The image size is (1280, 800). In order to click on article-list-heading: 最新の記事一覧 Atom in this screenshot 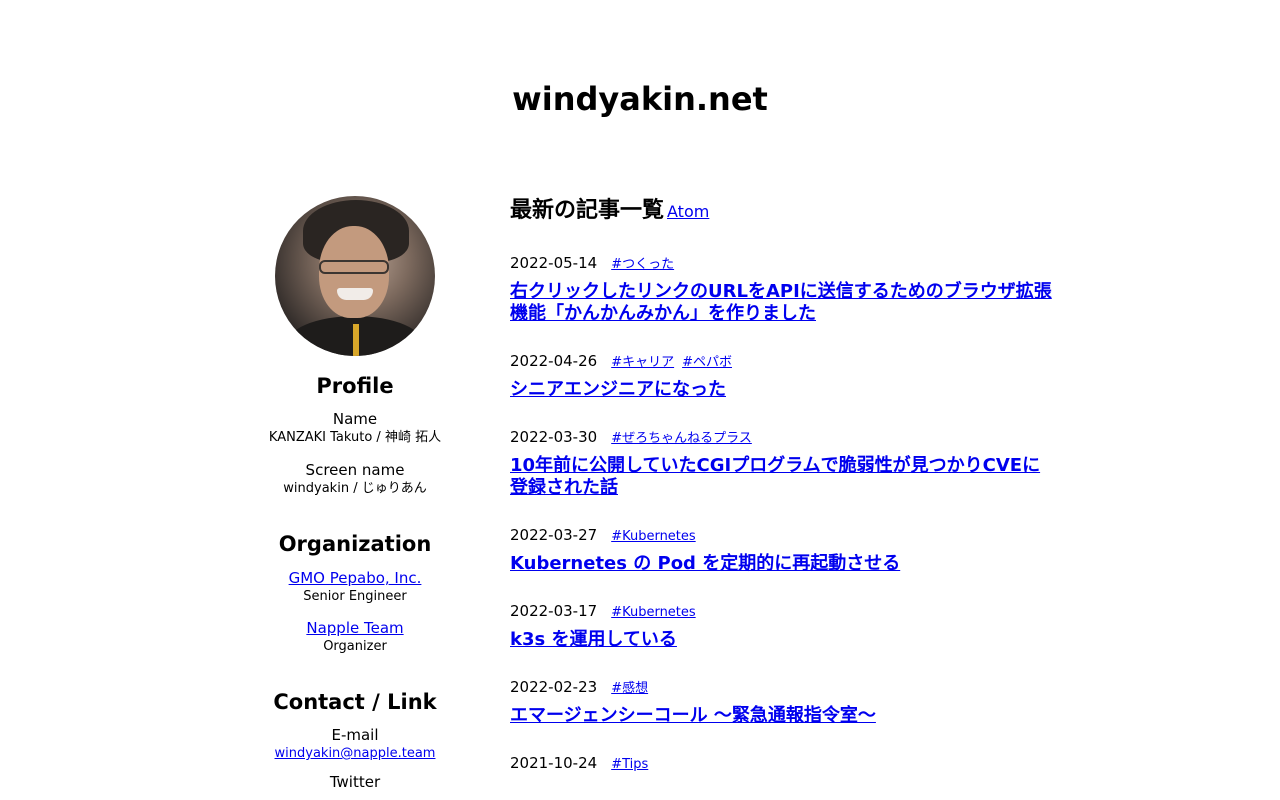, I will do `click(782, 211)`.